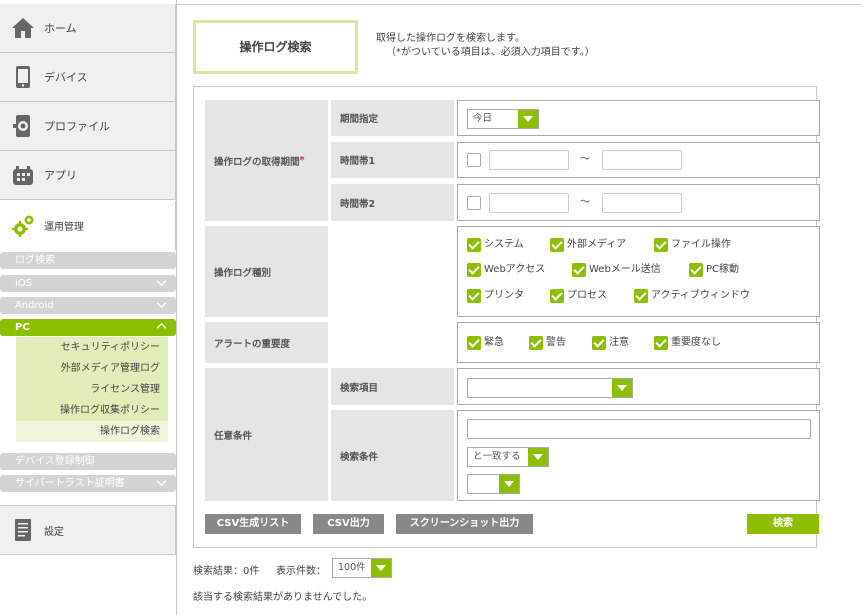 This screenshot has height=615, width=861. I want to click on alert-checkbox-caution, so click(599, 343).